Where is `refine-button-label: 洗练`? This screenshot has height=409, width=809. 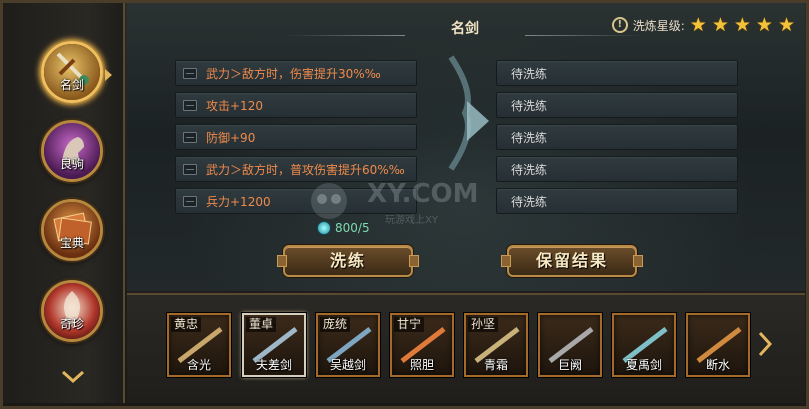 refine-button-label: 洗练 is located at coordinates (347, 260).